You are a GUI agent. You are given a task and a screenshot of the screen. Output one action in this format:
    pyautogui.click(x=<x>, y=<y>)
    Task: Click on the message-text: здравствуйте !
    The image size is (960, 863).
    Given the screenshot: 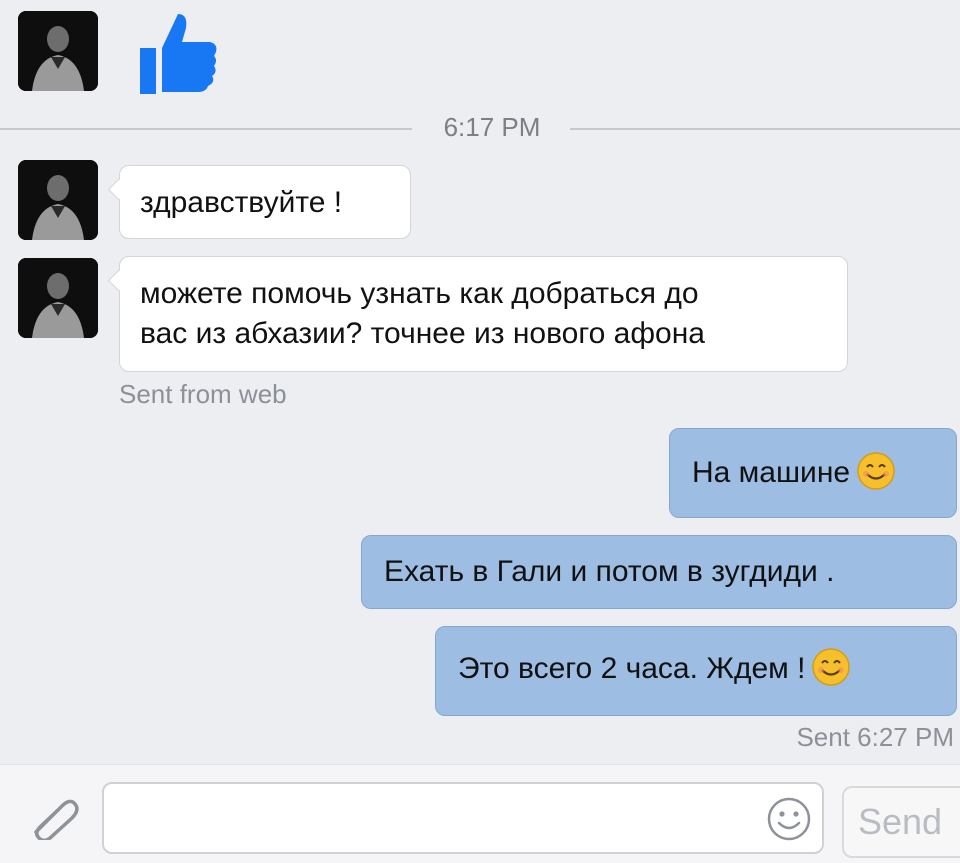 What is the action you would take?
    pyautogui.click(x=241, y=202)
    